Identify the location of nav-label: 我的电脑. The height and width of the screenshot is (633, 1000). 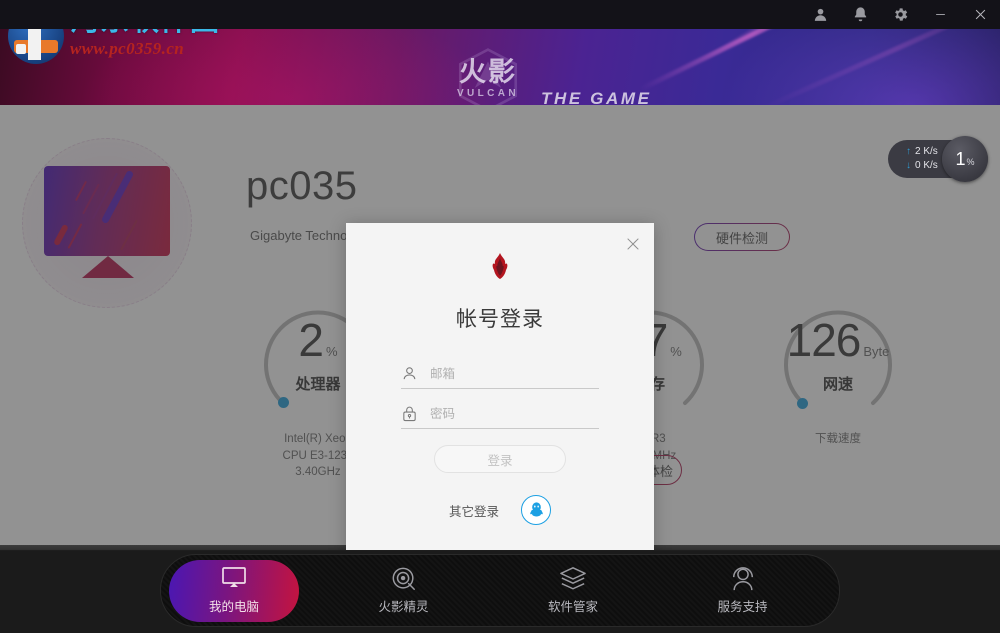
(233, 606).